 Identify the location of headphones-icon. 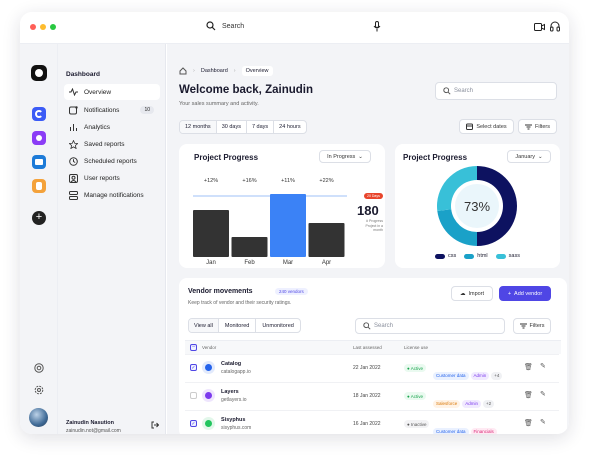
(555, 26).